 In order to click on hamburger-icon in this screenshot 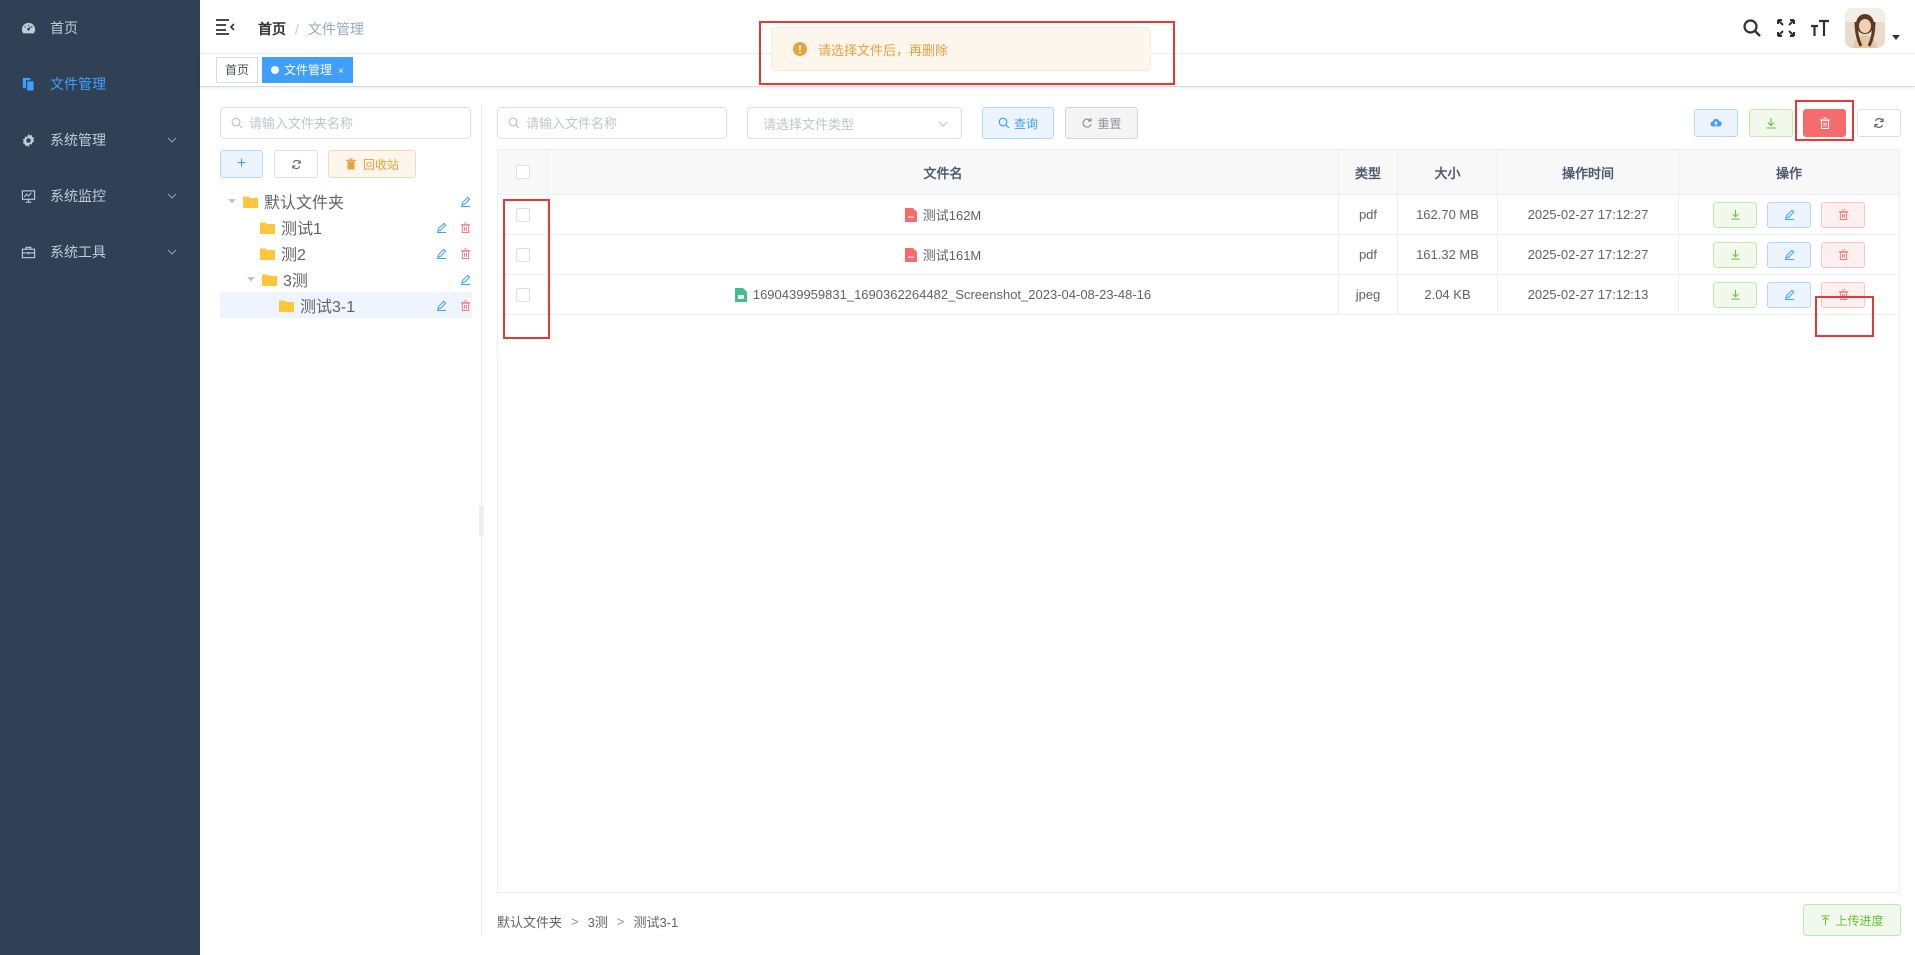, I will do `click(225, 27)`.